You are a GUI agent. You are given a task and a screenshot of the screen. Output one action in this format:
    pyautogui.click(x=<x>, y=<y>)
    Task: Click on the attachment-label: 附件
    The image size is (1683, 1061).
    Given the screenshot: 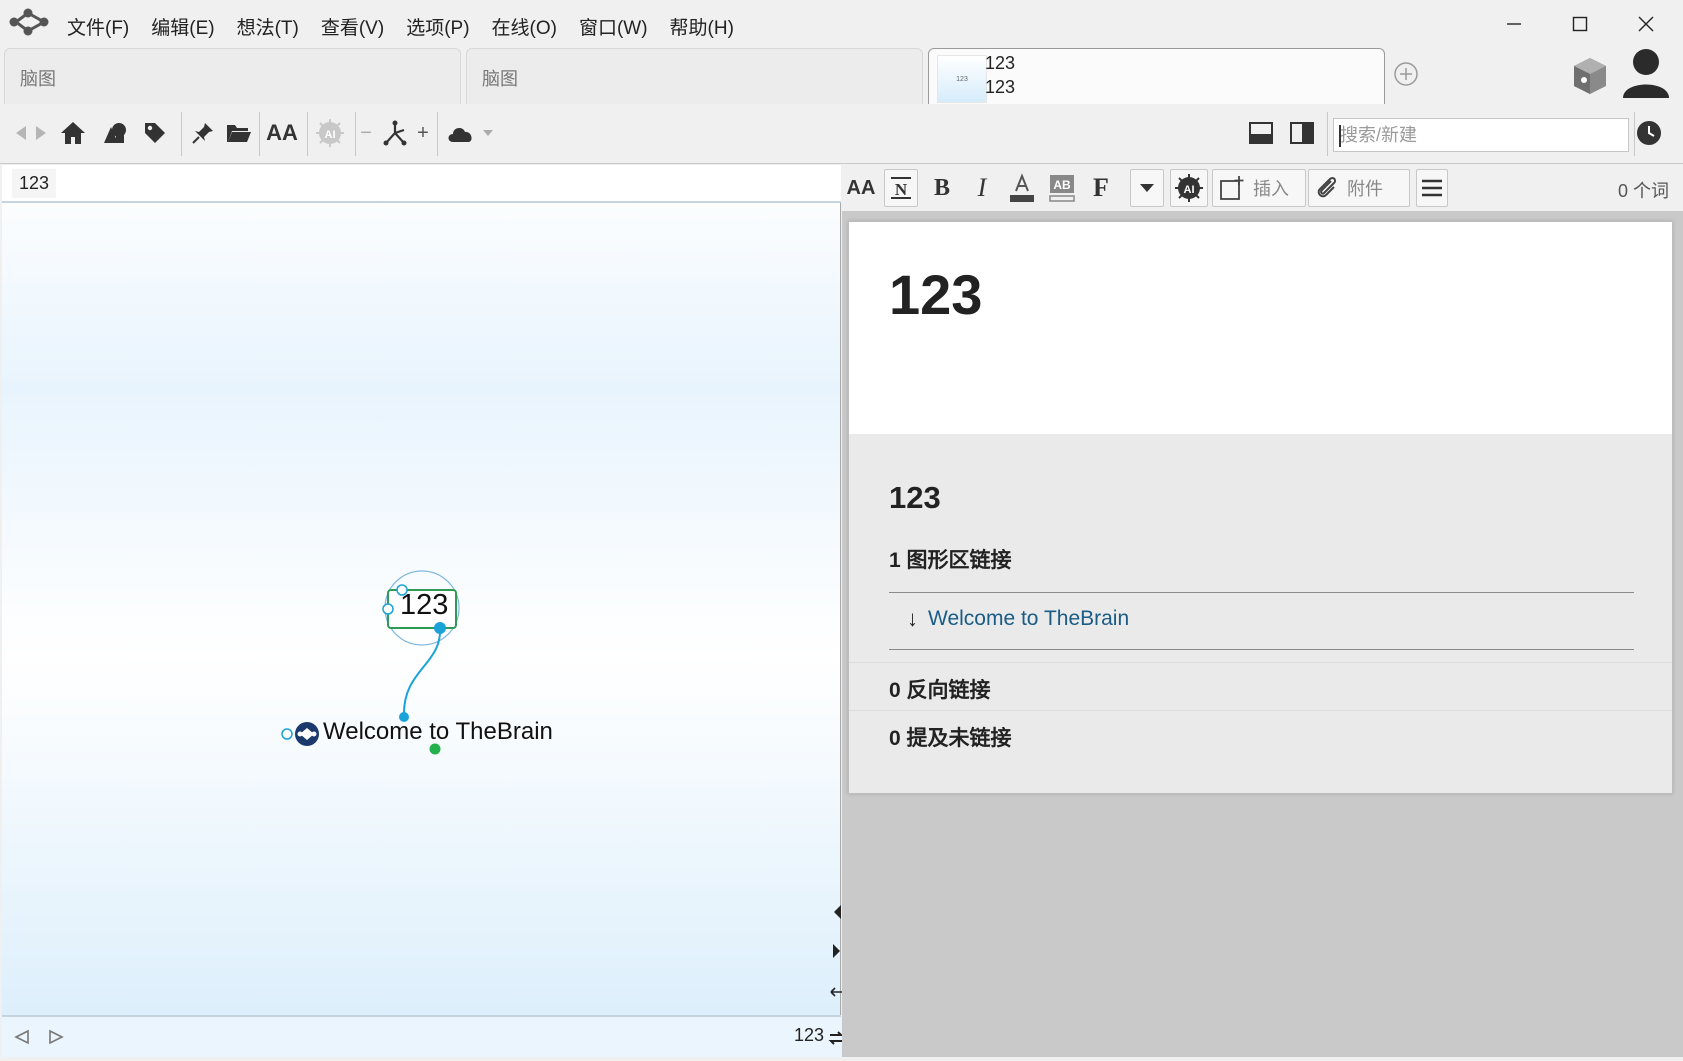 What is the action you would take?
    pyautogui.click(x=1365, y=189)
    